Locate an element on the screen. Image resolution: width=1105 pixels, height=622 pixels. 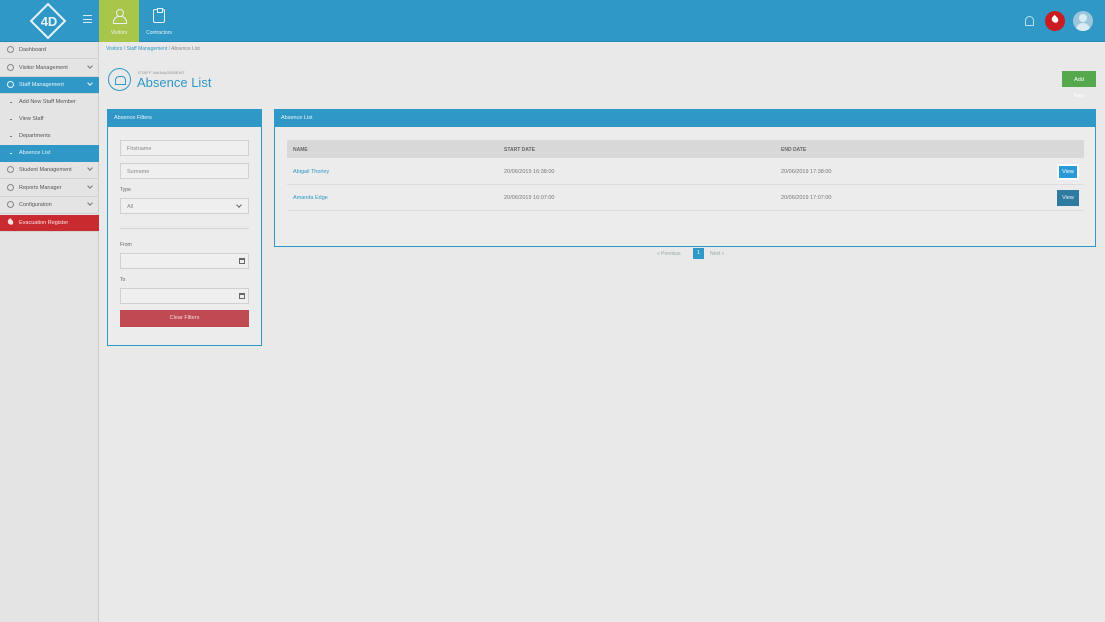
sidebar-item-student-management: Student Management is located at coordinates (49, 170).